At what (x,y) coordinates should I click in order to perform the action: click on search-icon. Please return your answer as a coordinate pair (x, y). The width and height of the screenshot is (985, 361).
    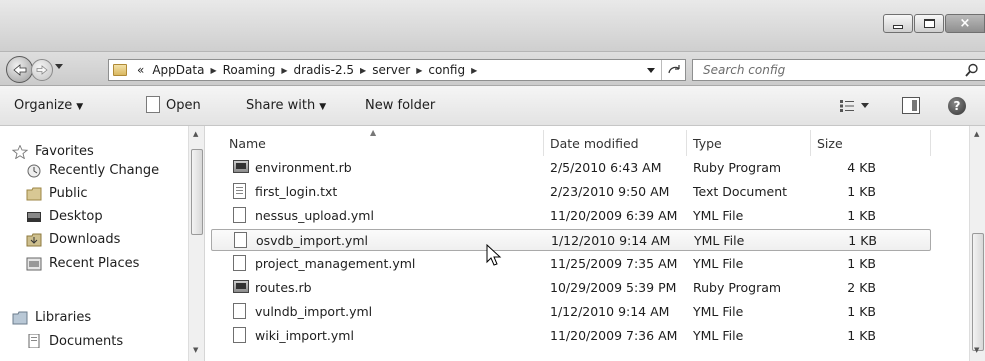
    Looking at the image, I should click on (972, 70).